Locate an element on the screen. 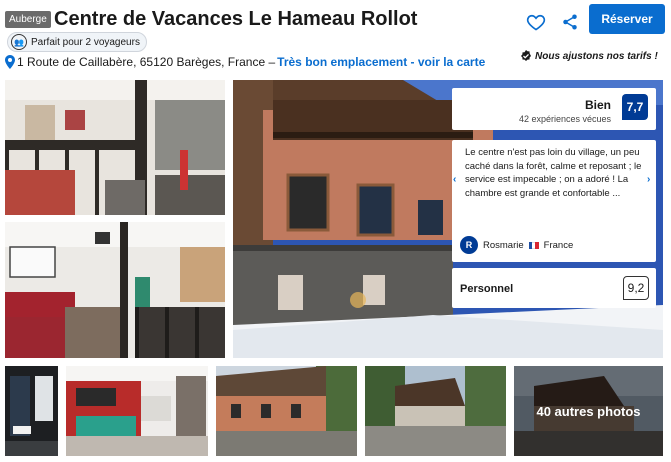  photo-lobby is located at coordinates (115, 147).